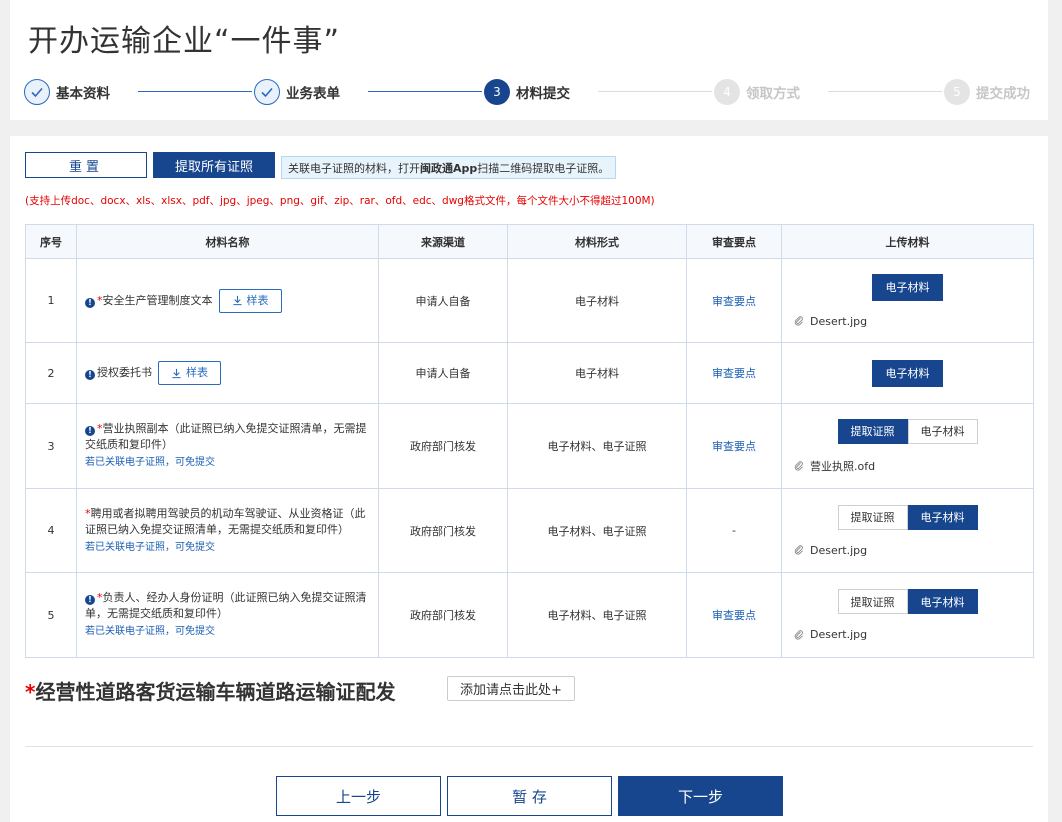  I want to click on row-index: 1, so click(51, 300).